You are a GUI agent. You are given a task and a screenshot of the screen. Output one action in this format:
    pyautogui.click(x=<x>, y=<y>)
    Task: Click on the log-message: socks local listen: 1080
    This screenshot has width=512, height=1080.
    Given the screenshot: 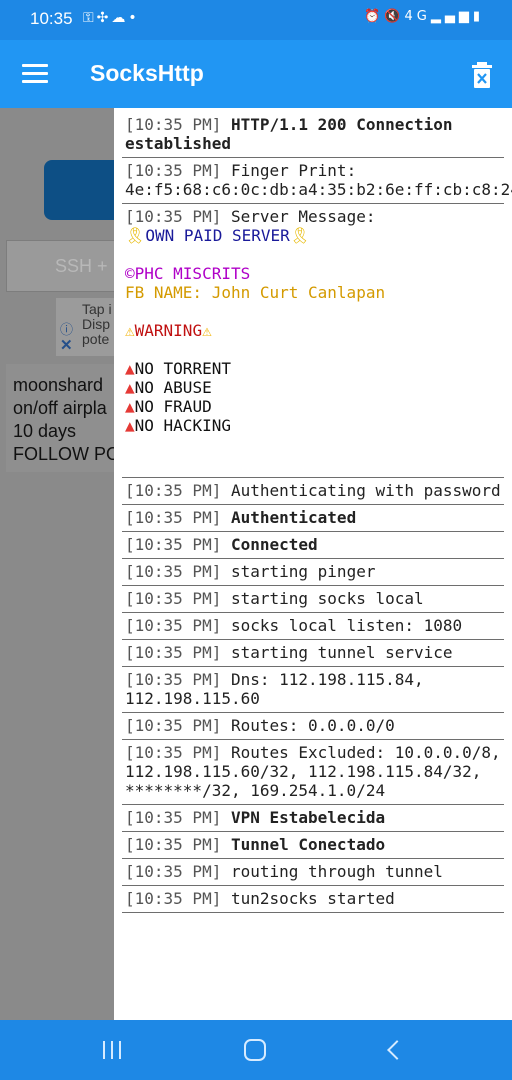 What is the action you would take?
    pyautogui.click(x=346, y=625)
    